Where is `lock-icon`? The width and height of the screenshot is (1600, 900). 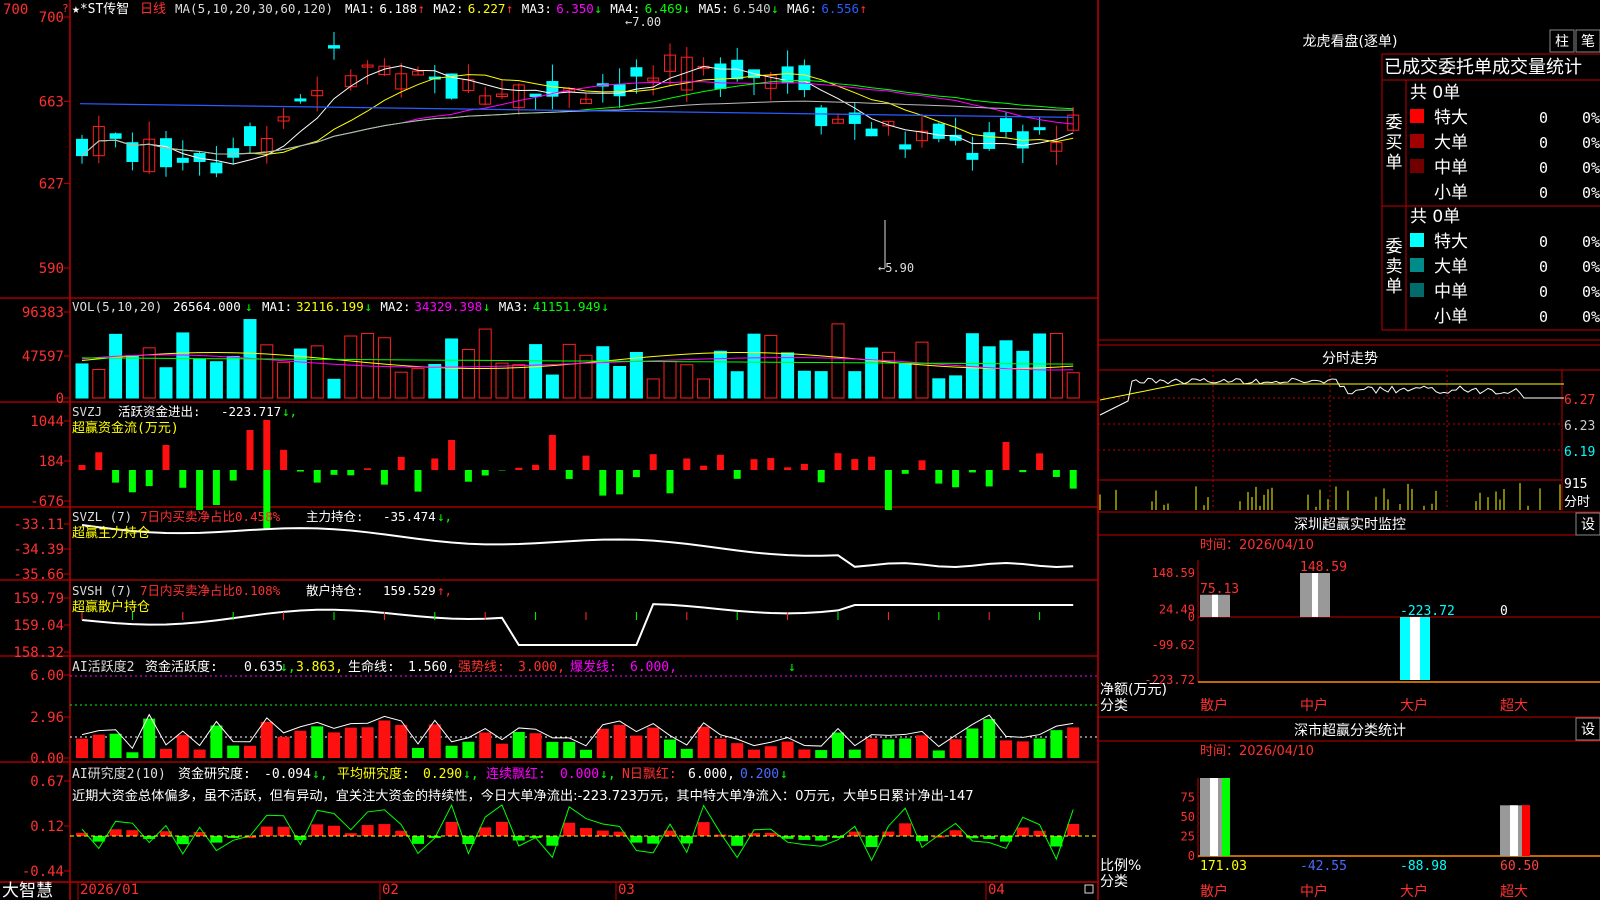 lock-icon is located at coordinates (1089, 889).